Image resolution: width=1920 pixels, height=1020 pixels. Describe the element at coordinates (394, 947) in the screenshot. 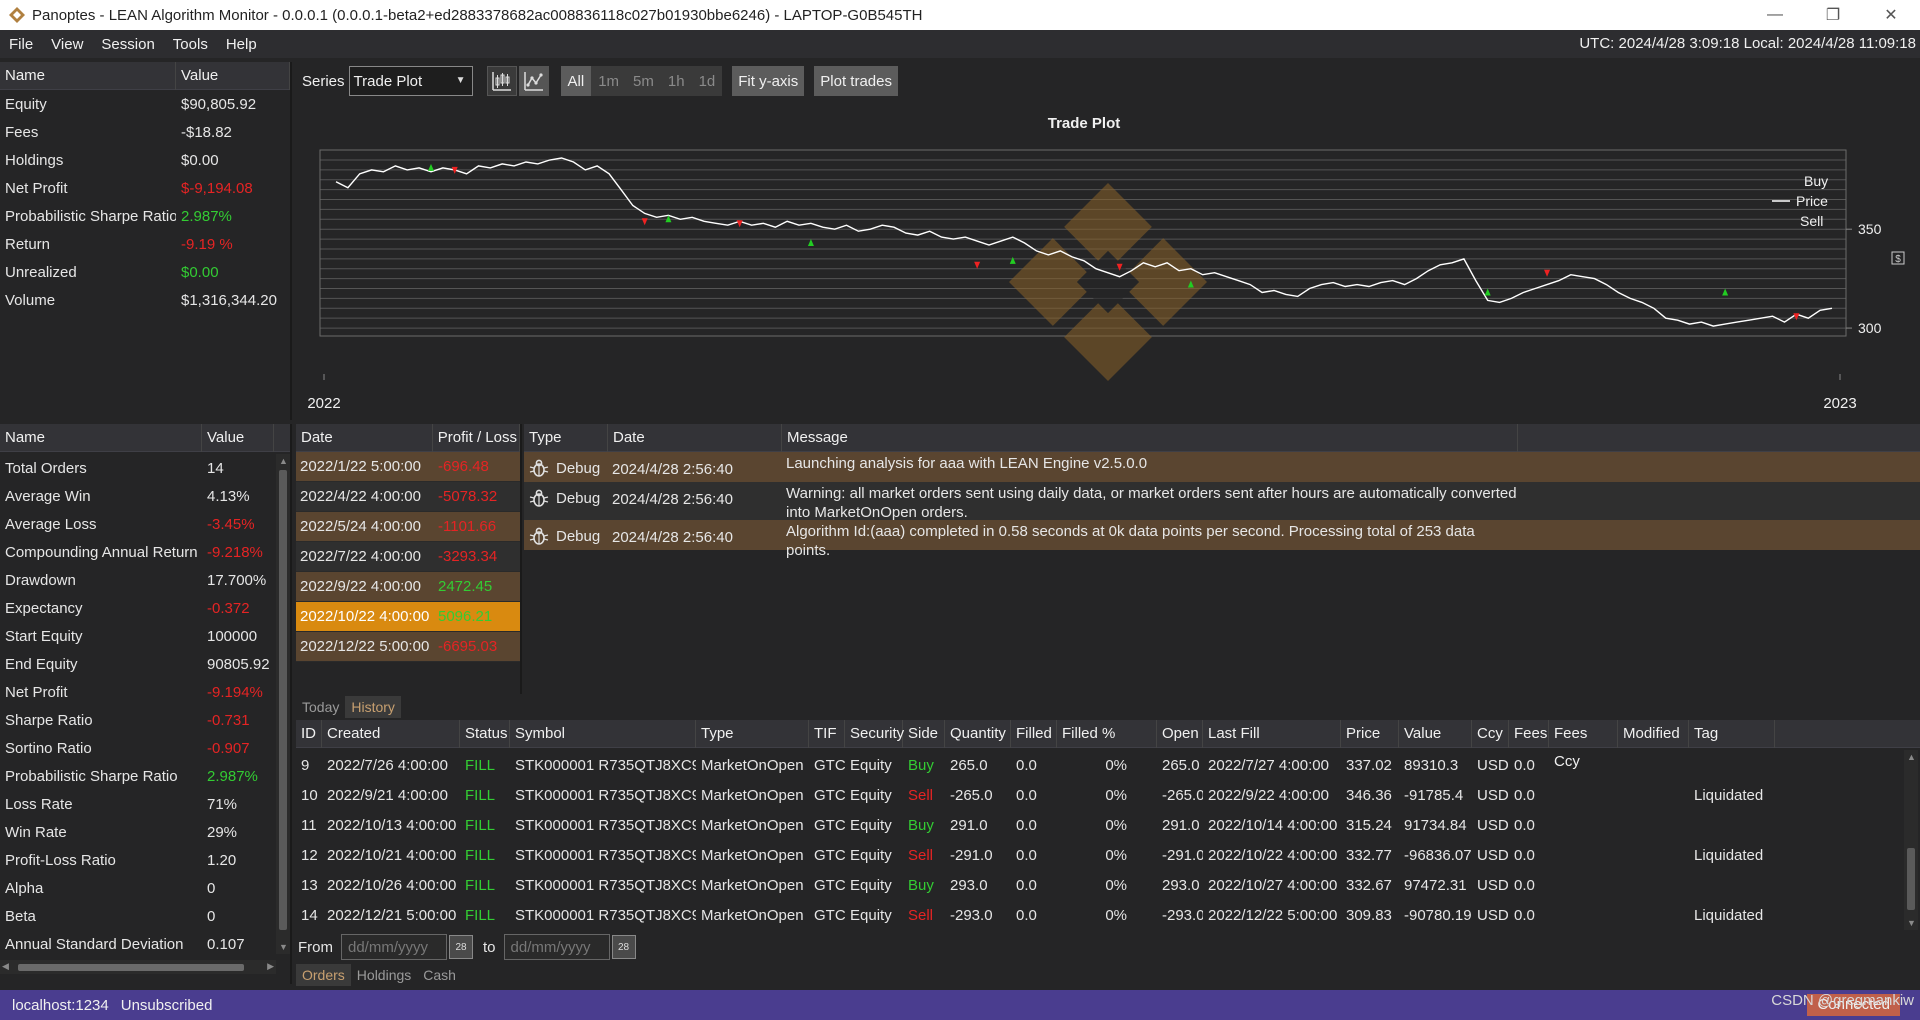

I see `from-date-input: dd/mm/yyyy` at that location.